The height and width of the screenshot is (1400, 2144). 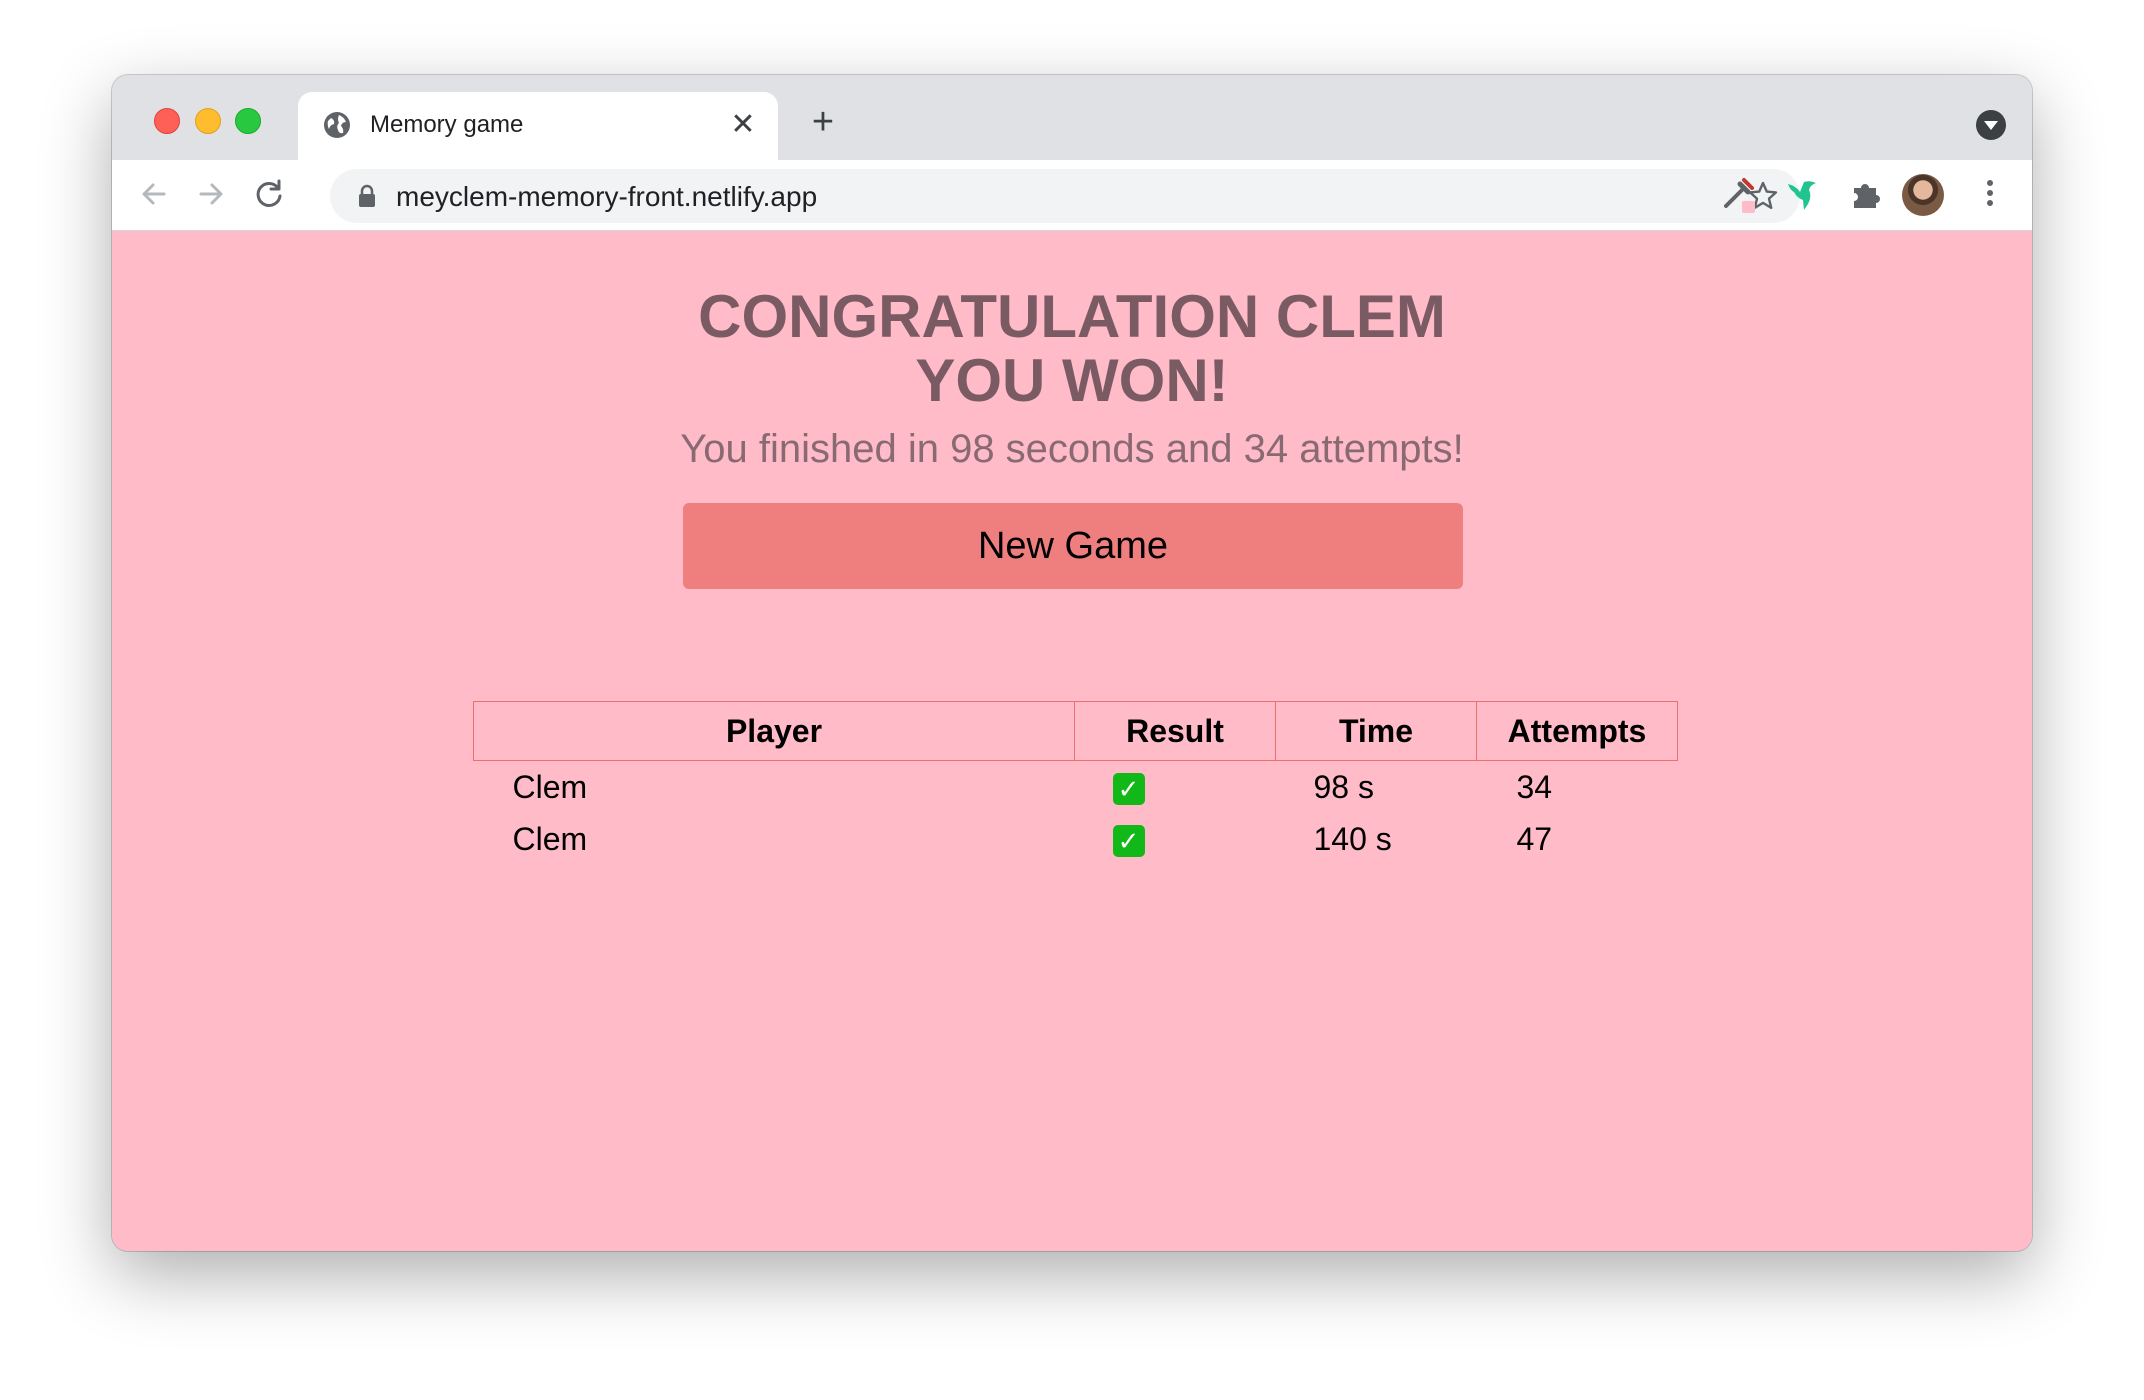 I want to click on puzzle-extension-icon, so click(x=1866, y=194).